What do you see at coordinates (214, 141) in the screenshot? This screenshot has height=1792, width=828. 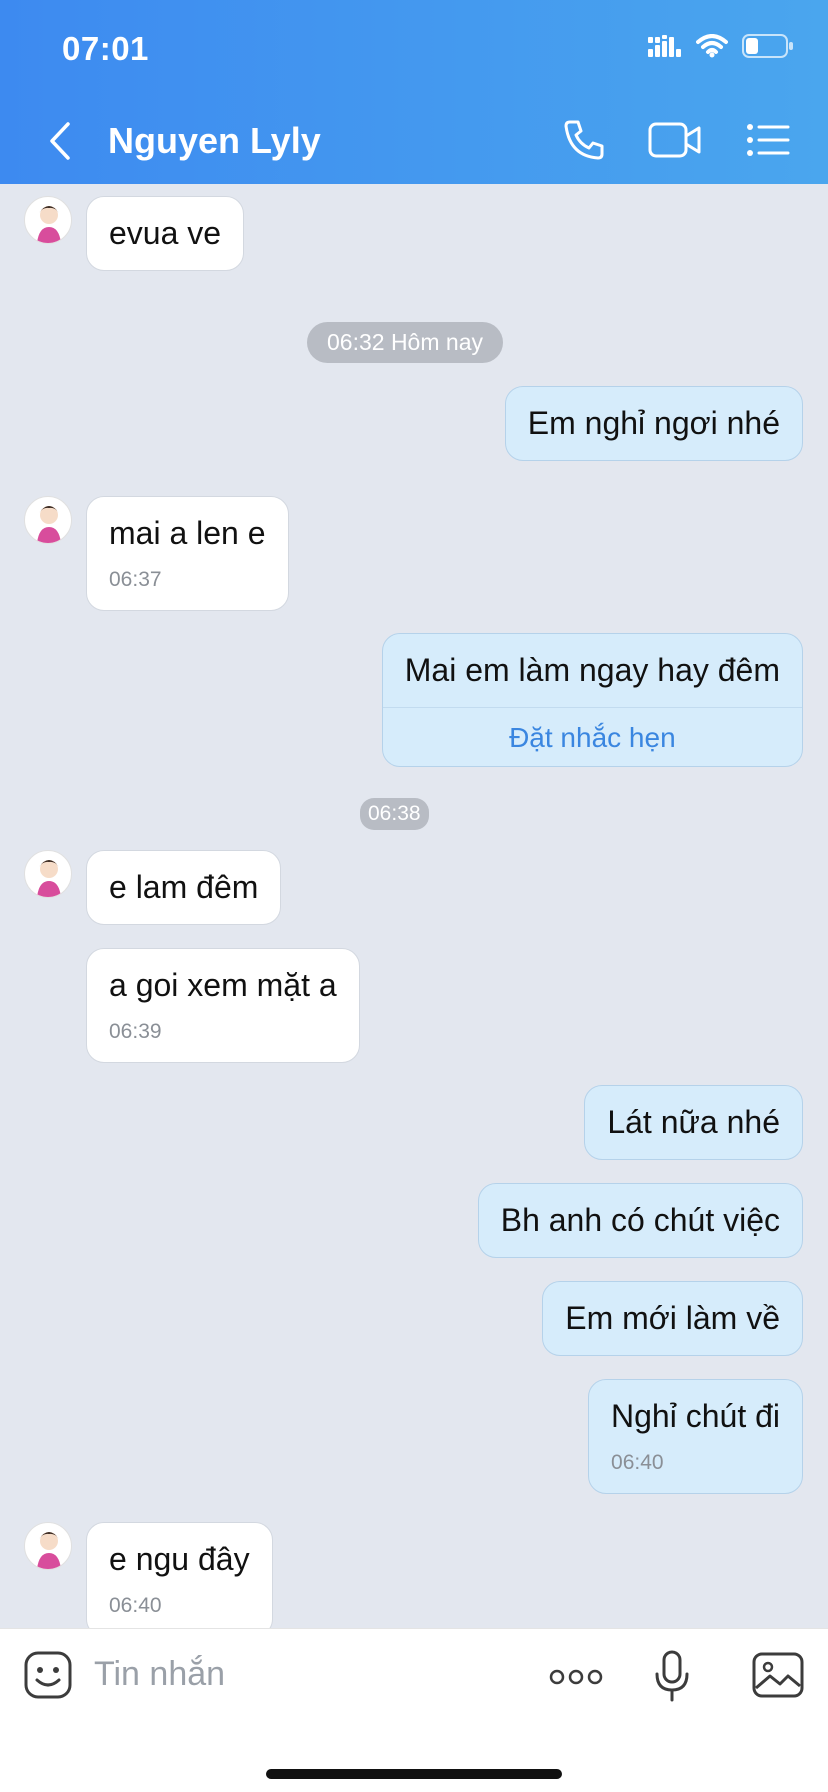 I see `contact-name: Nguyen Lyly` at bounding box center [214, 141].